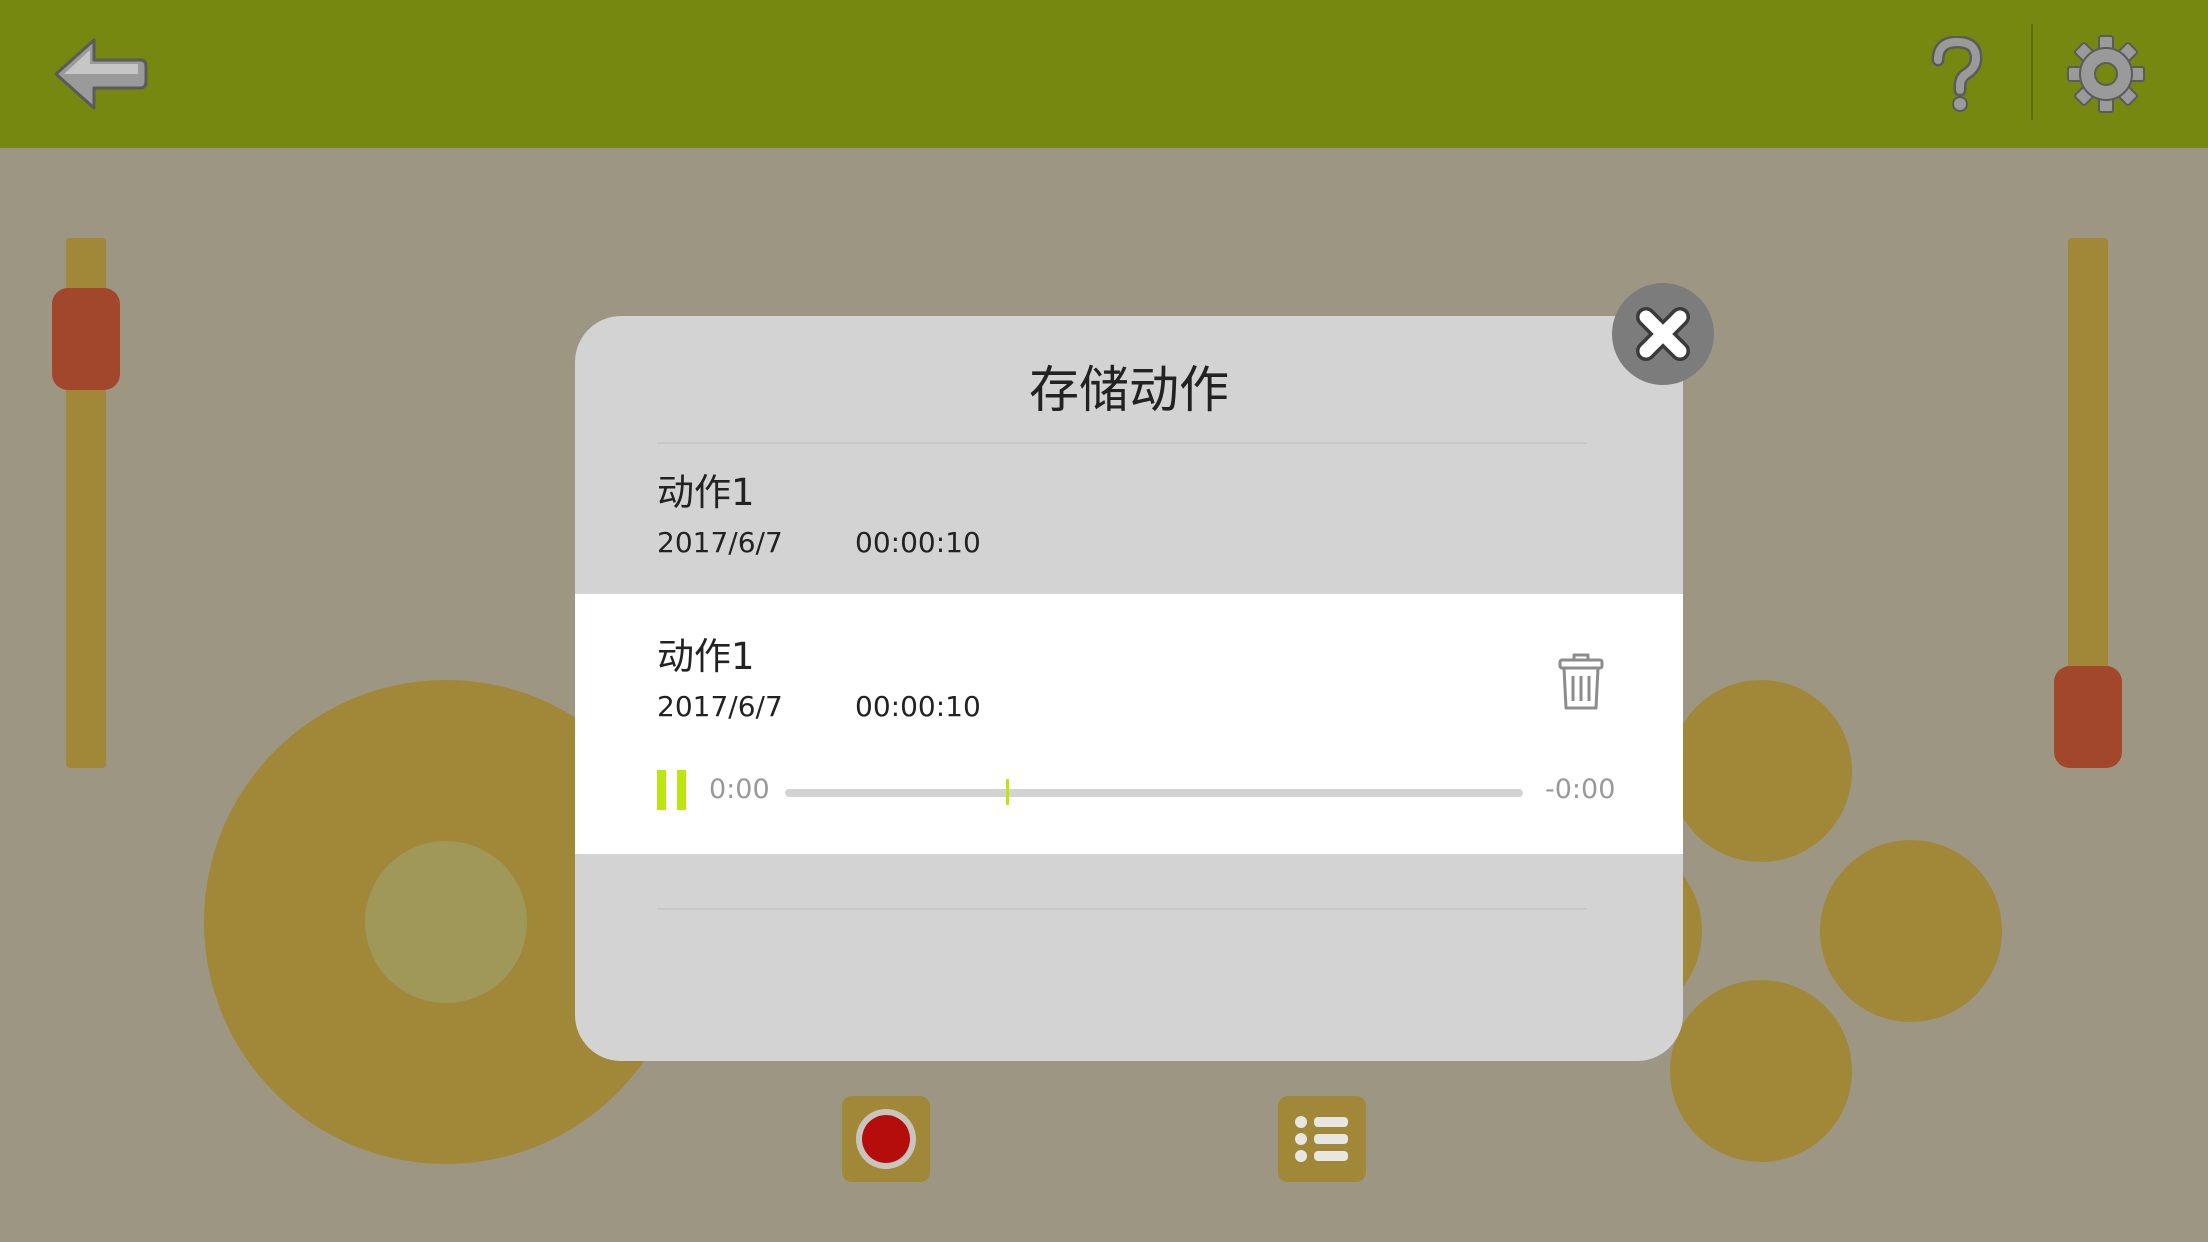 Image resolution: width=2208 pixels, height=1242 pixels. Describe the element at coordinates (672, 790) in the screenshot. I see `pause-button` at that location.